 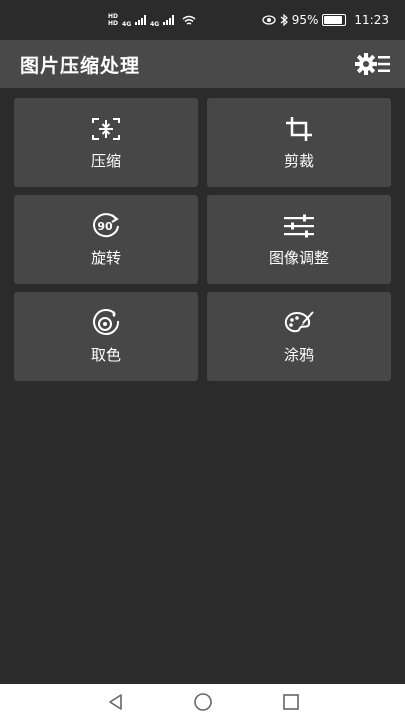 I want to click on back-button, so click(x=115, y=702).